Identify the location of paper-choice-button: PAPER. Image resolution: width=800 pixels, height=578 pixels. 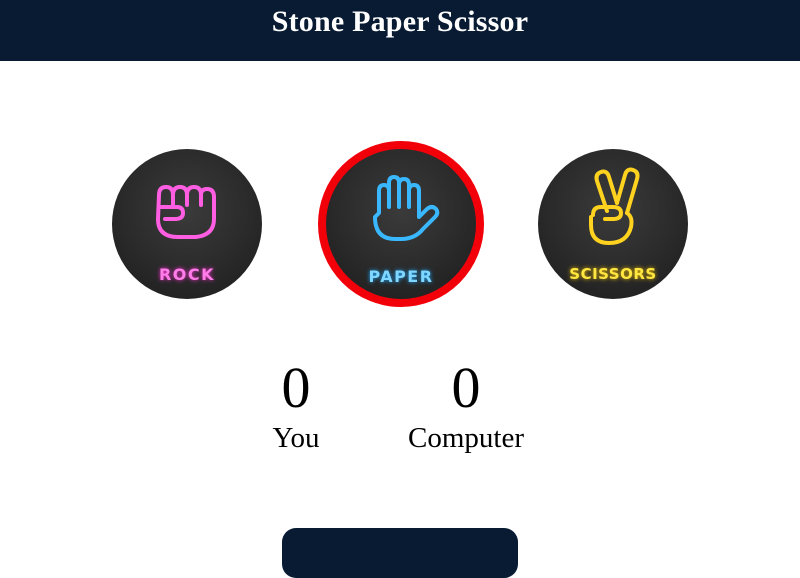
(401, 224).